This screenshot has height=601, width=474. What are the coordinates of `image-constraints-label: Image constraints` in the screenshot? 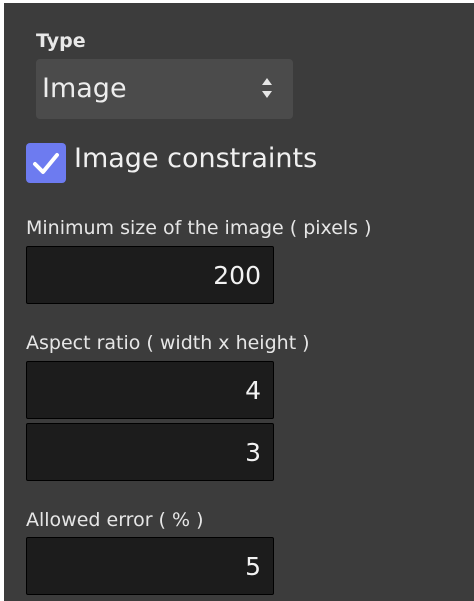 It's located at (196, 158).